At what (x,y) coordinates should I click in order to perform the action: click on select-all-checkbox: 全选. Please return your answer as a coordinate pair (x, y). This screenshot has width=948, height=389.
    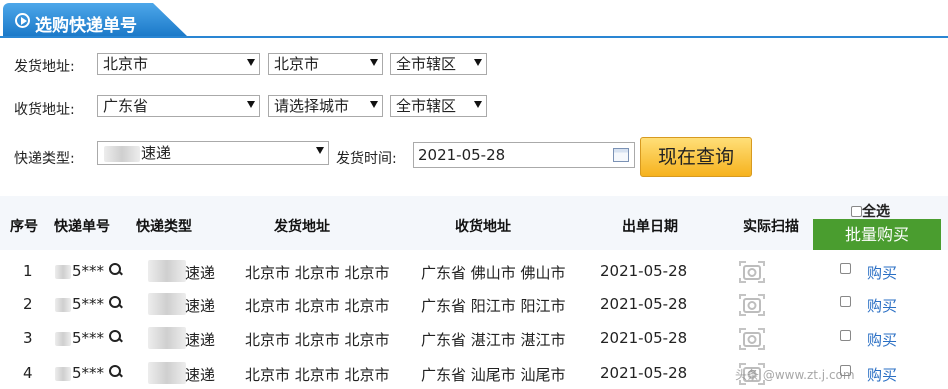
    Looking at the image, I should click on (870, 211).